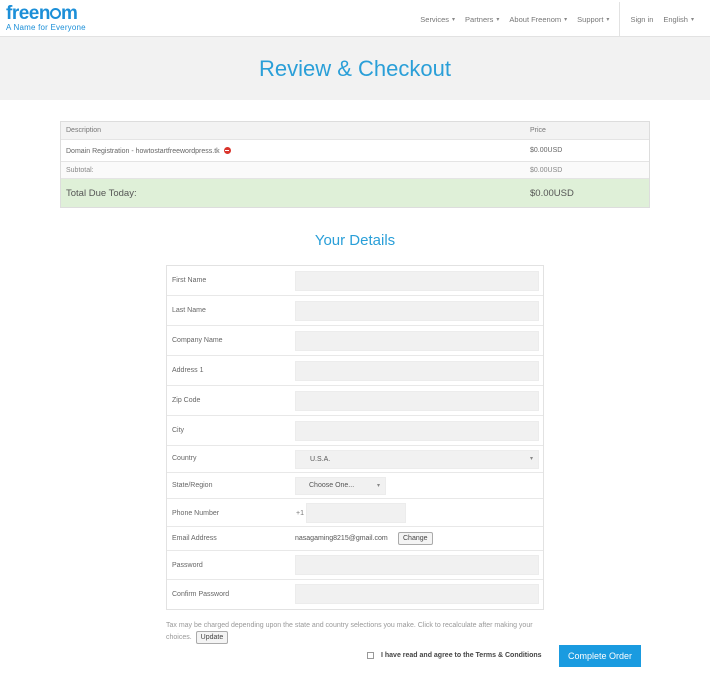  I want to click on email-value: nasagaming8215@gmail.com, so click(341, 538).